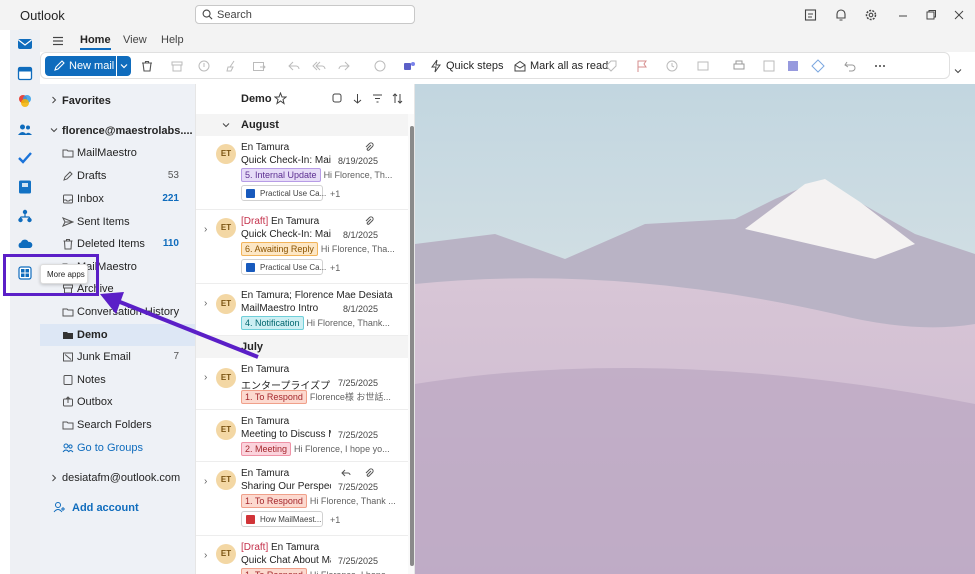  I want to click on favorites-header: Favorites, so click(86, 101).